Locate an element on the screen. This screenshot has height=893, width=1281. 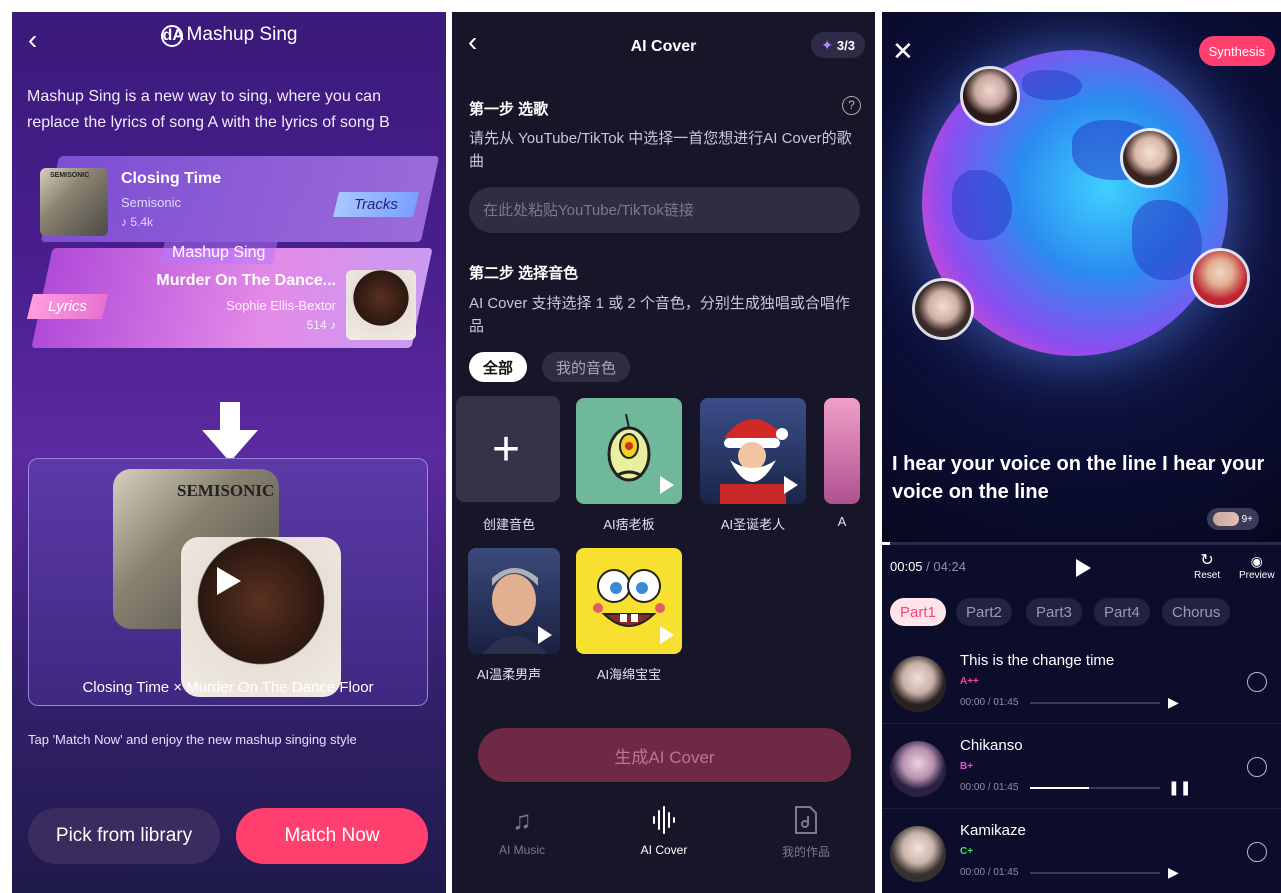
track-row: This is the change time A++ 00:00 / 01:45 ▶ is located at coordinates (1081, 684).